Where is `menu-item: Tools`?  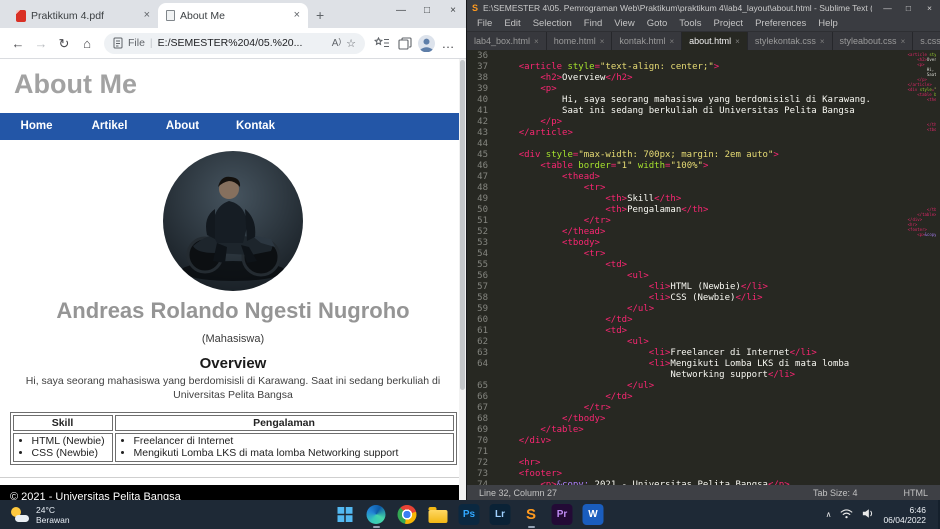 menu-item: Tools is located at coordinates (690, 23).